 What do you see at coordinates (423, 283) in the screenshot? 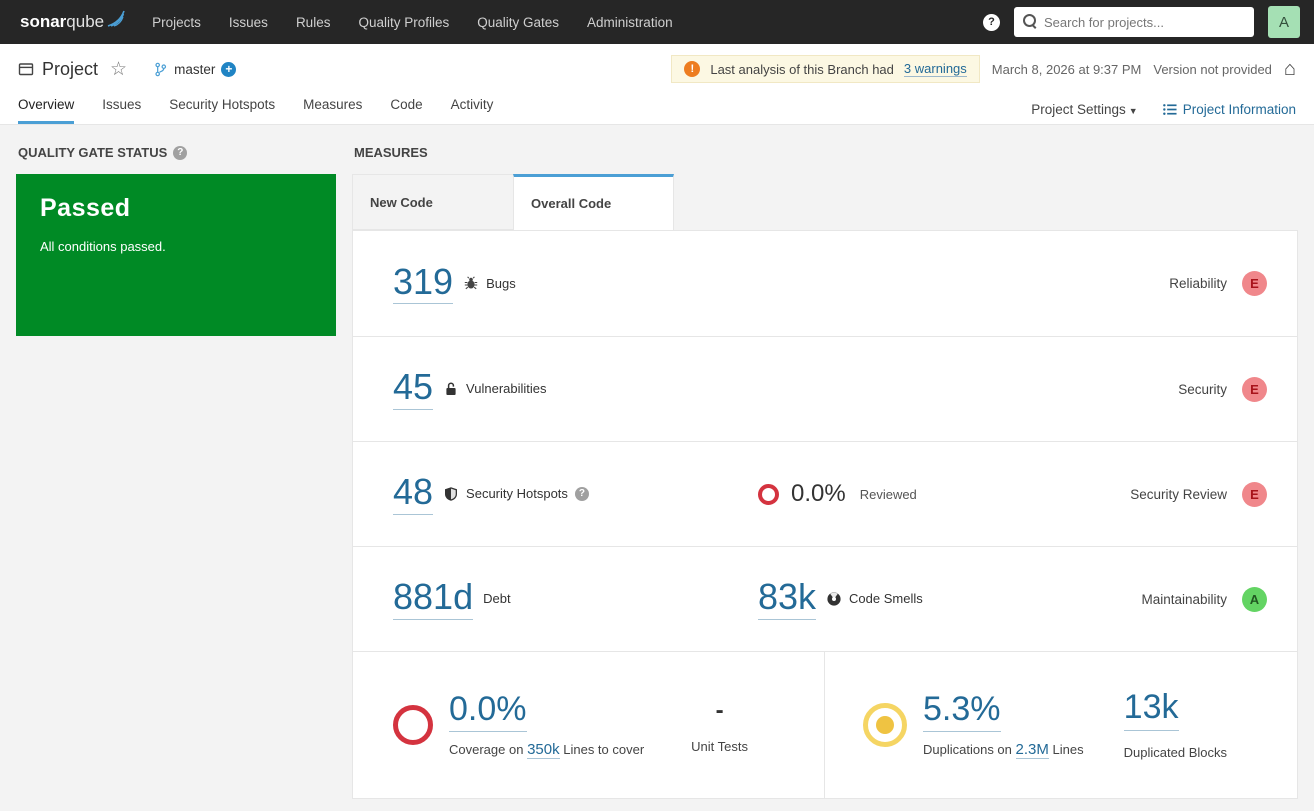
I see `bugs-count-link: 319` at bounding box center [423, 283].